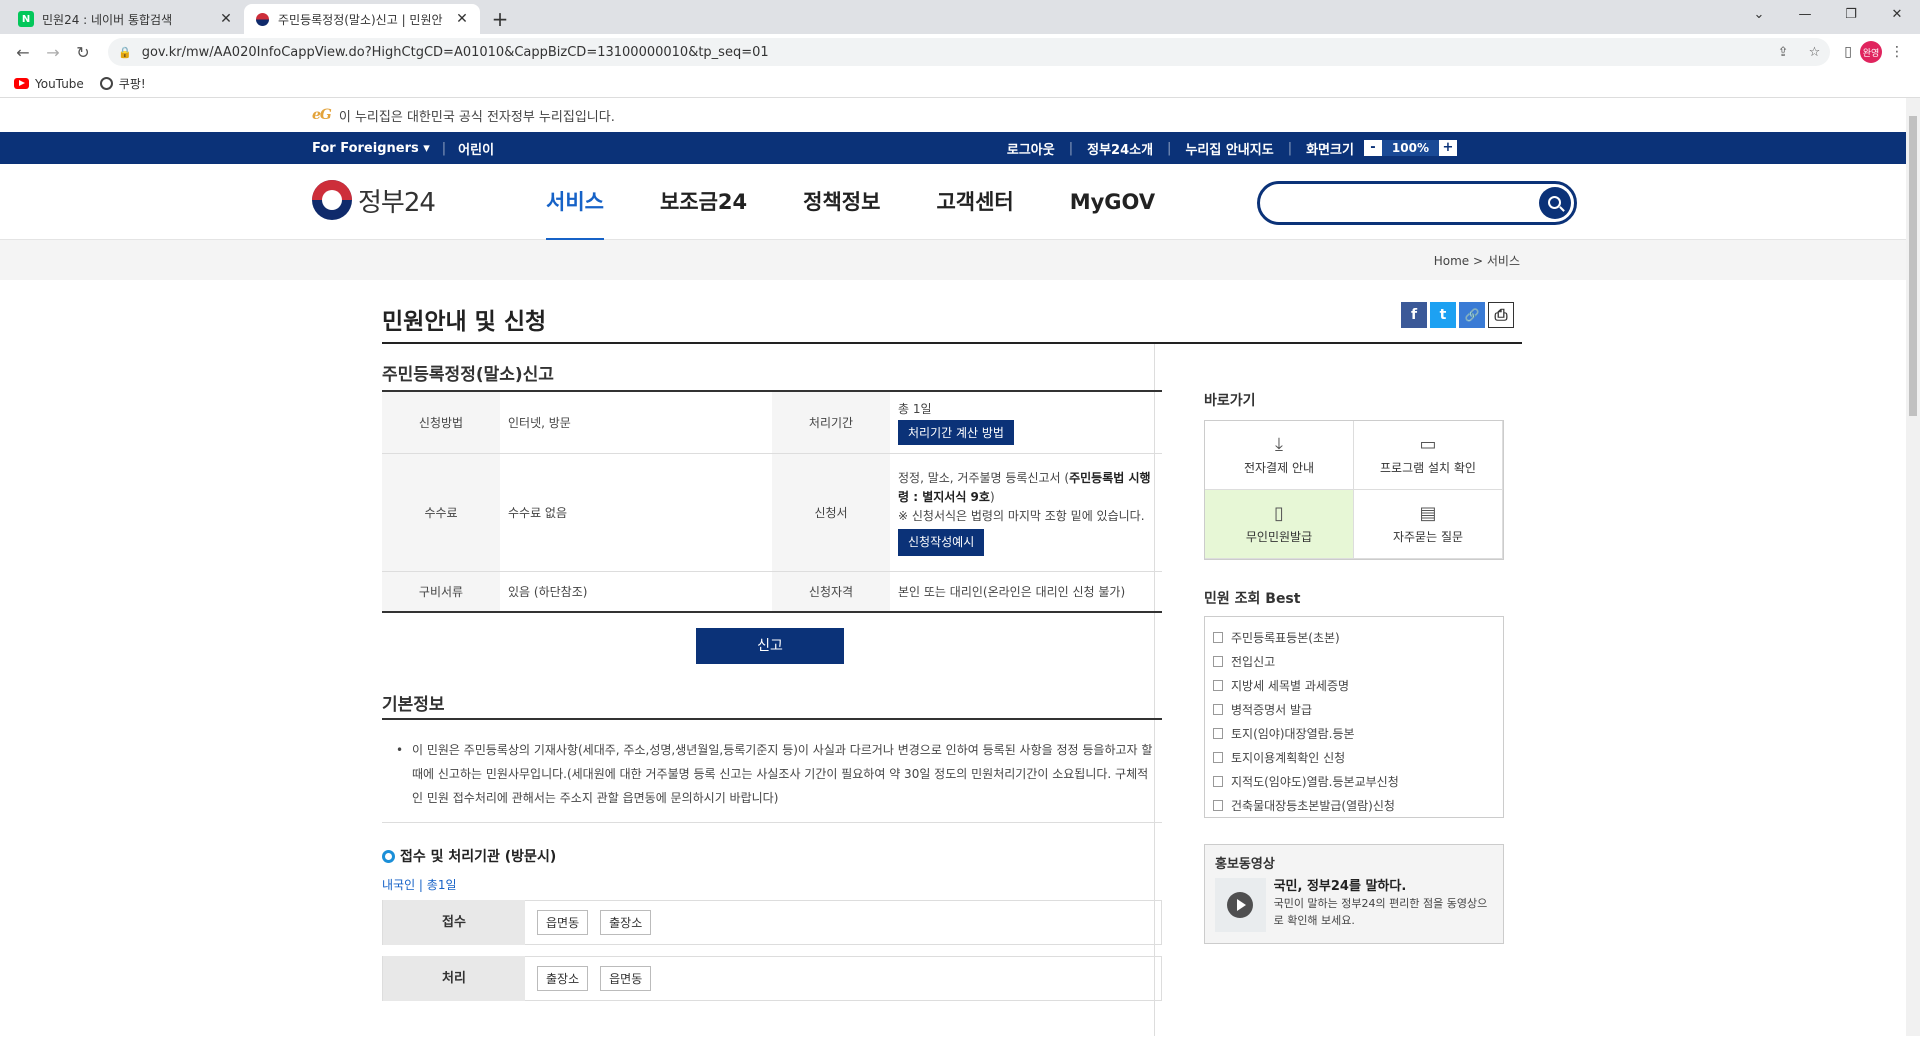 This screenshot has width=1920, height=1040. Describe the element at coordinates (1871, 52) in the screenshot. I see `profile-avatar: 완영` at that location.